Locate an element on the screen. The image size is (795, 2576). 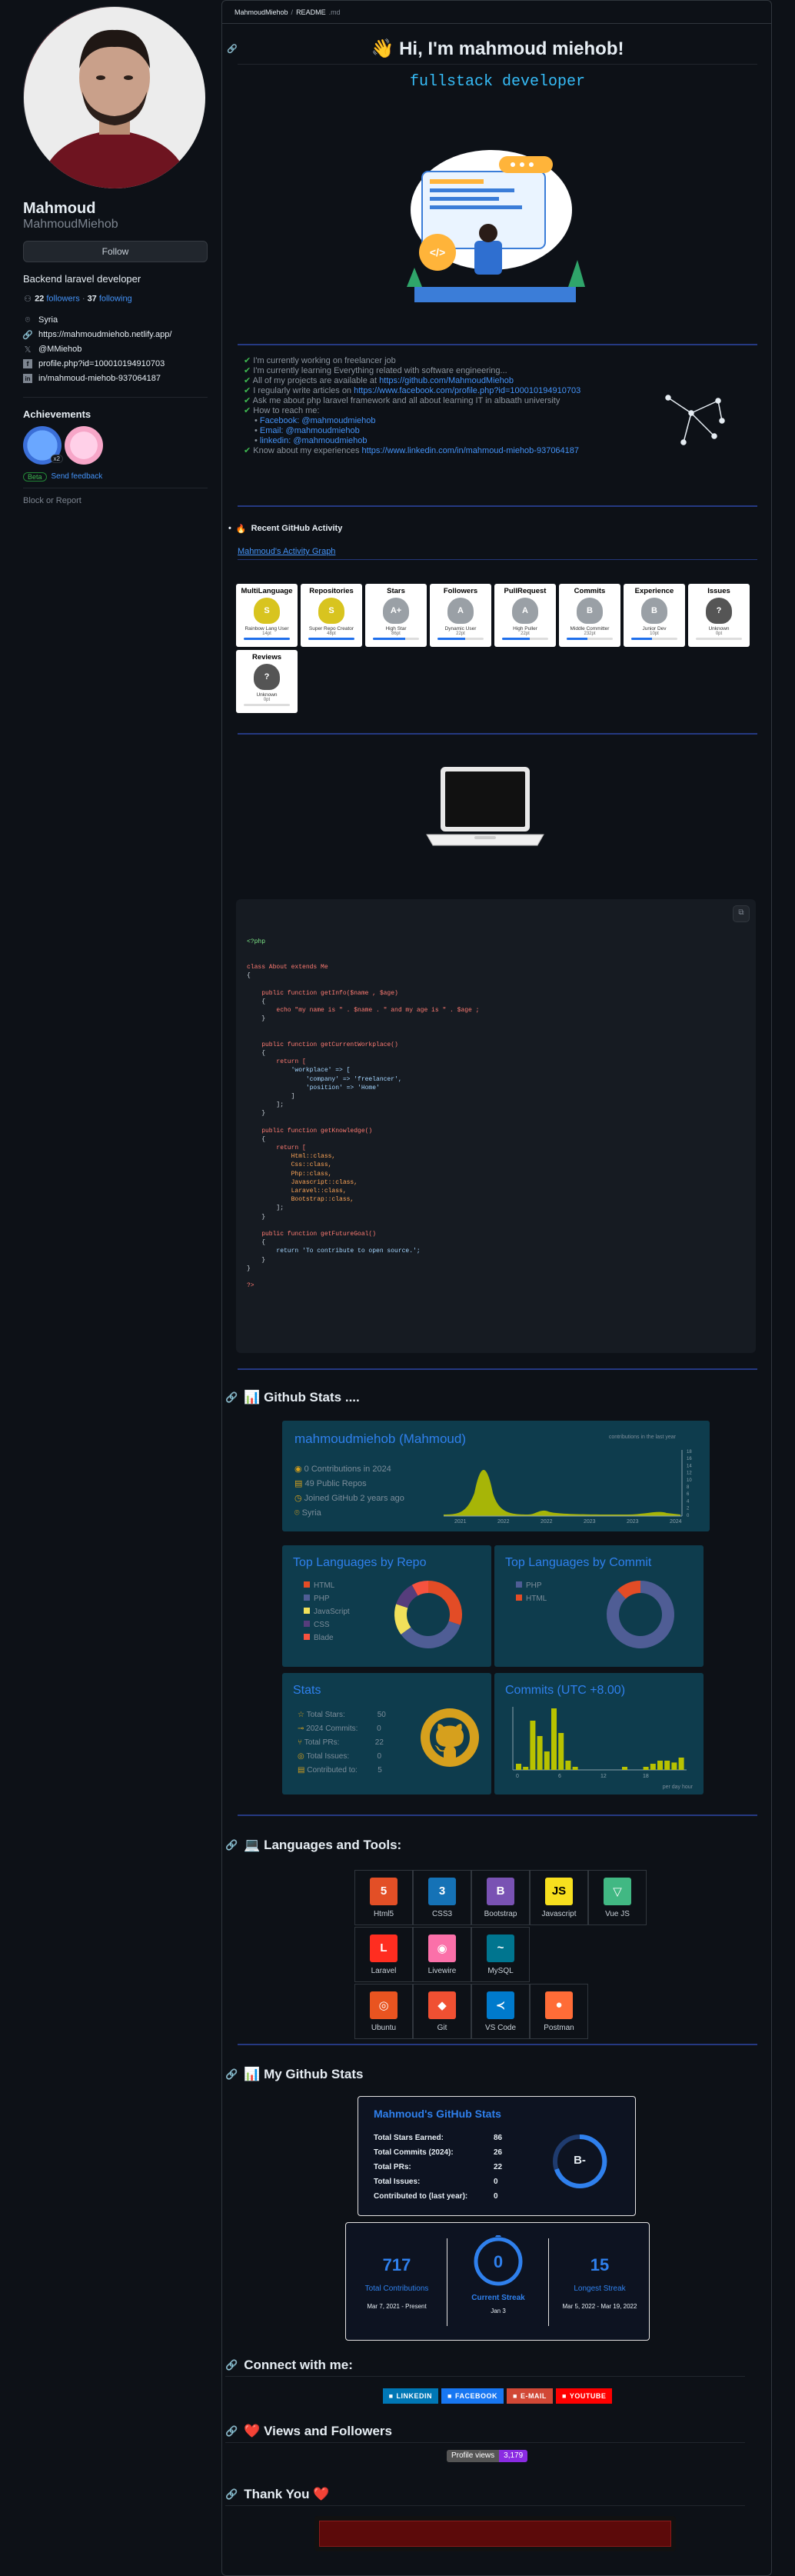
tool-tile: 5 Html5 is located at coordinates (383, 1897).